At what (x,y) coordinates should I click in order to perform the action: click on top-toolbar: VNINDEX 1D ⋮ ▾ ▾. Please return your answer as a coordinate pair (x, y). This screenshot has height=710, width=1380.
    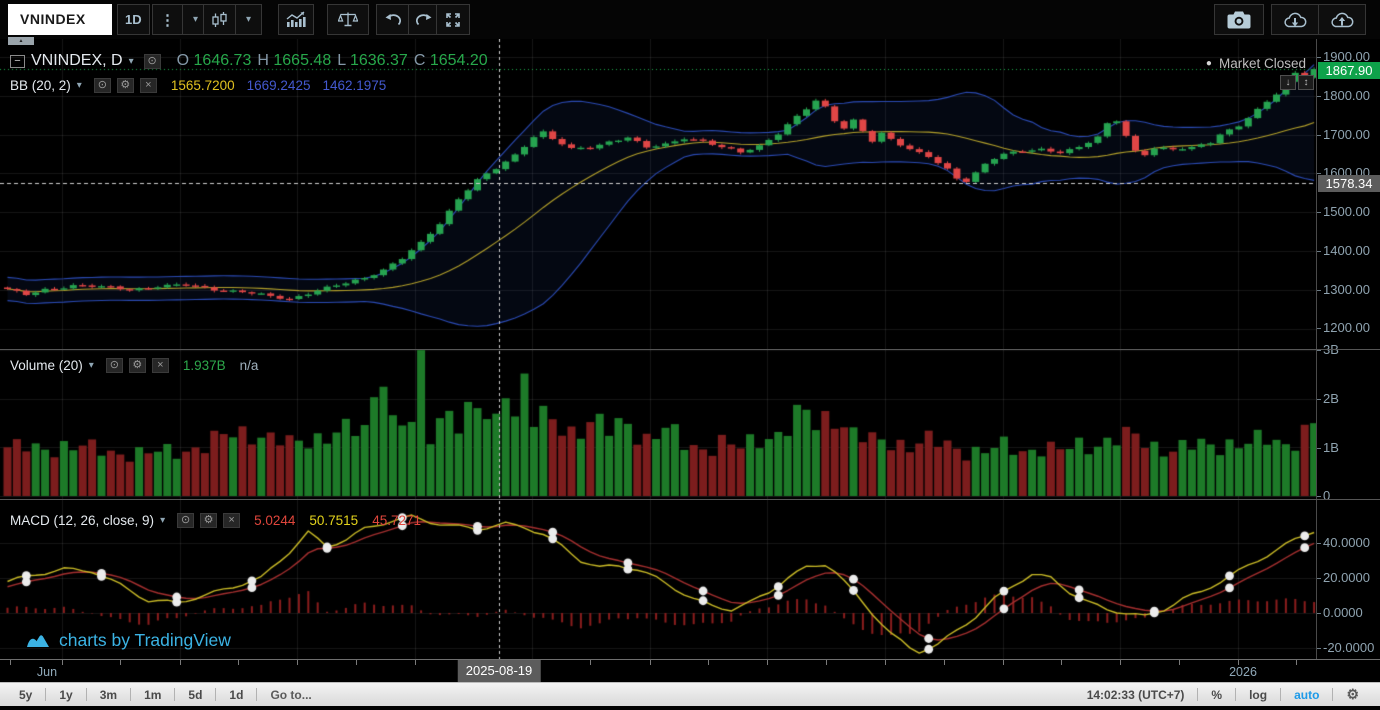
    Looking at the image, I should click on (690, 19).